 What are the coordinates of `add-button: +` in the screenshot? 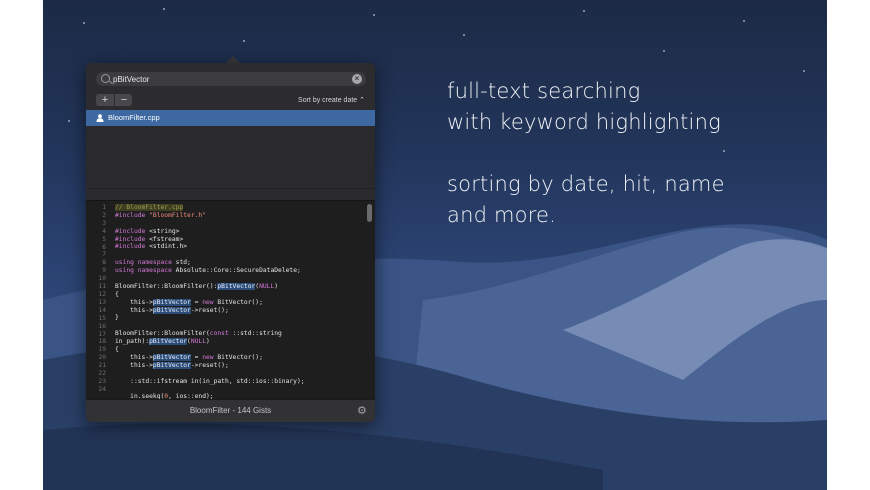 It's located at (105, 100).